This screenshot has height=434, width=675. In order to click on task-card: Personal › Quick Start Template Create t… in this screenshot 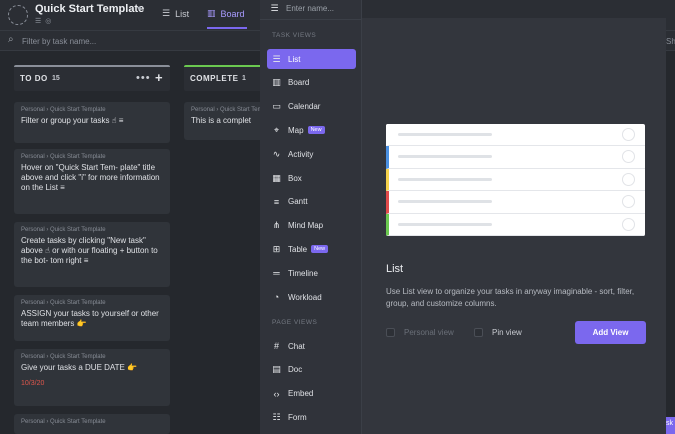, I will do `click(92, 254)`.